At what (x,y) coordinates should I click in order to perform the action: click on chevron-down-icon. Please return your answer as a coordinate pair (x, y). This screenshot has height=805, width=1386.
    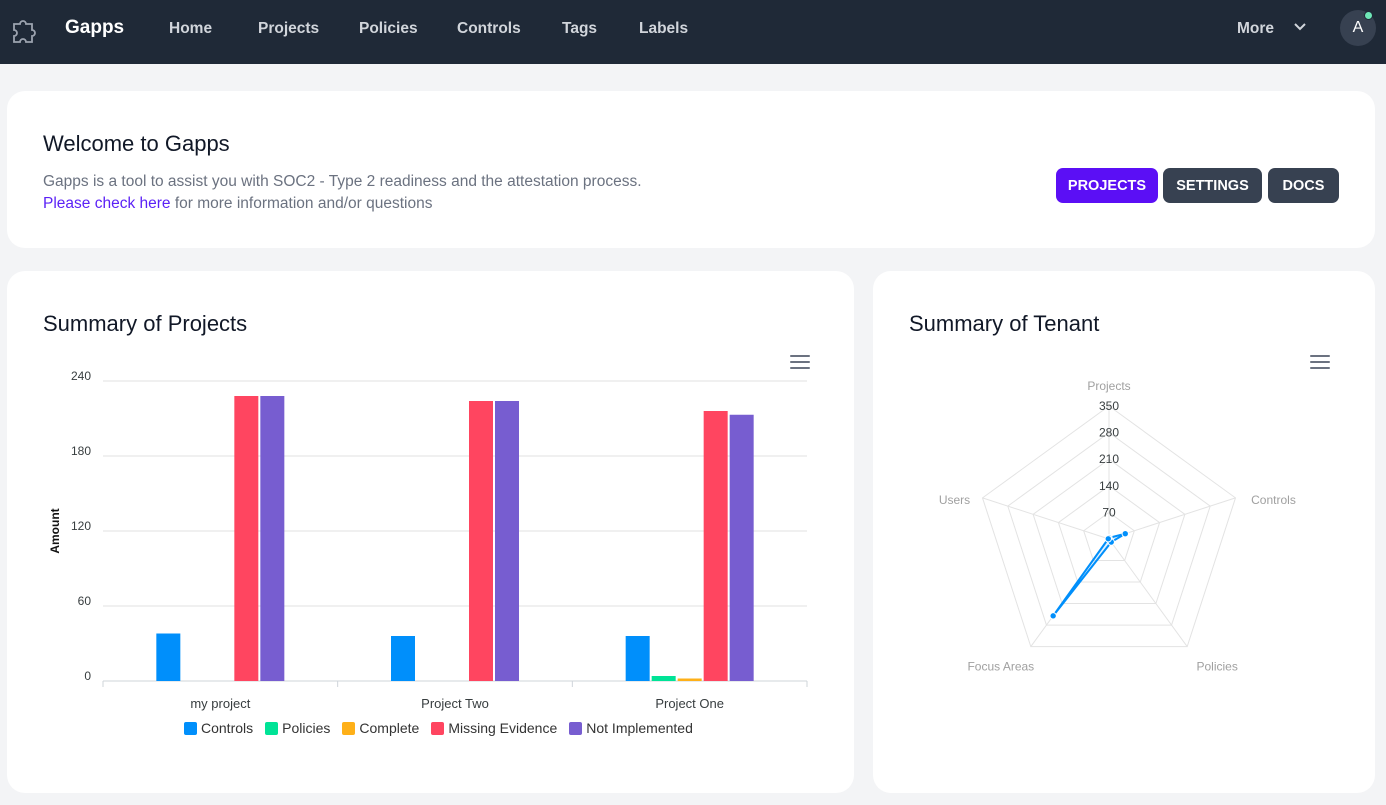
    Looking at the image, I should click on (1300, 27).